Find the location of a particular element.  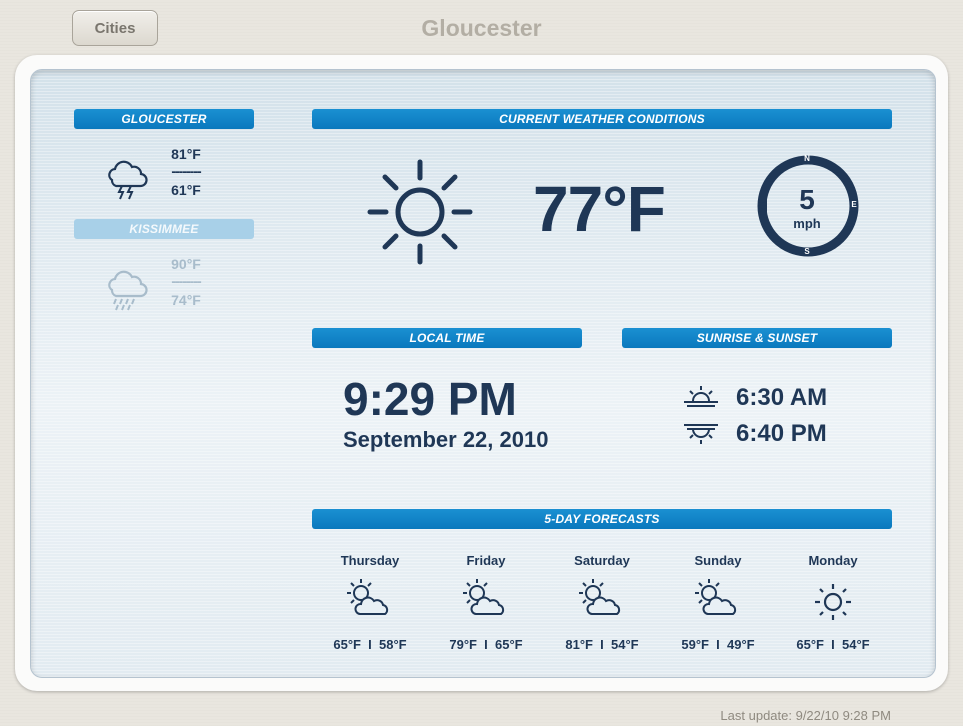

forecast-temps-sunday: 59°F I 49°F is located at coordinates (718, 644).